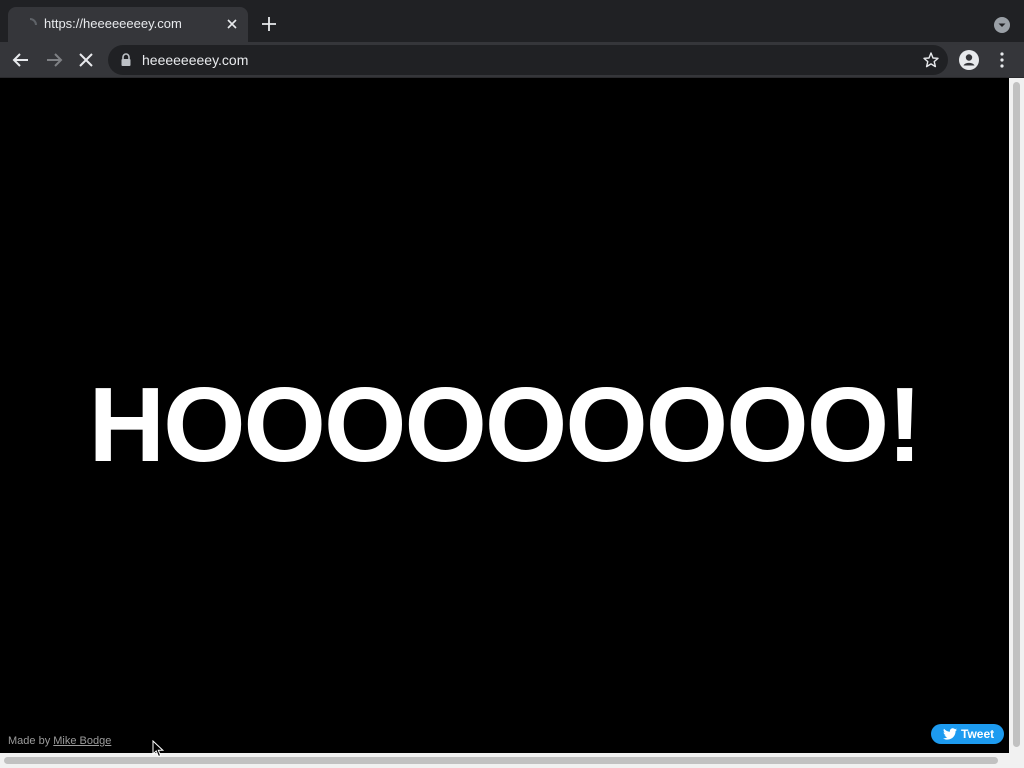 The height and width of the screenshot is (768, 1024). What do you see at coordinates (505, 425) in the screenshot?
I see `headline: HOOOOOOOOO!` at bounding box center [505, 425].